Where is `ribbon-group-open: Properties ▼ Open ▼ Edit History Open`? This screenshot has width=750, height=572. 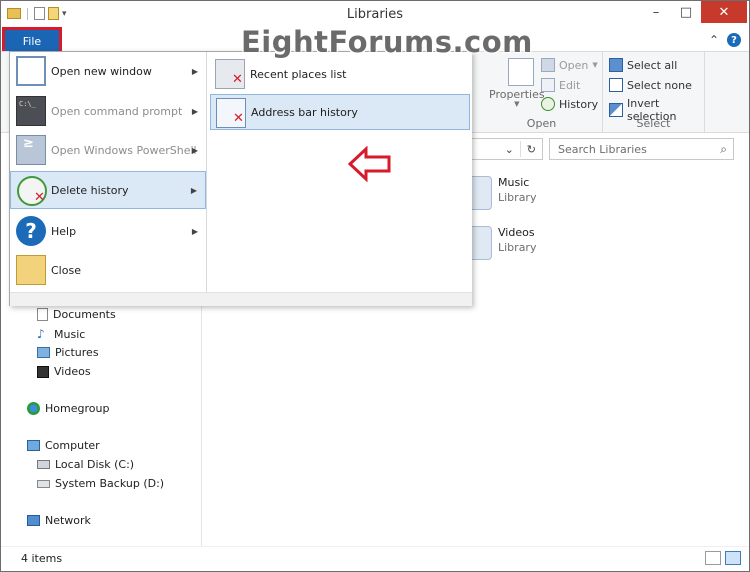 ribbon-group-open: Properties ▼ Open ▼ Edit History Open is located at coordinates (542, 92).